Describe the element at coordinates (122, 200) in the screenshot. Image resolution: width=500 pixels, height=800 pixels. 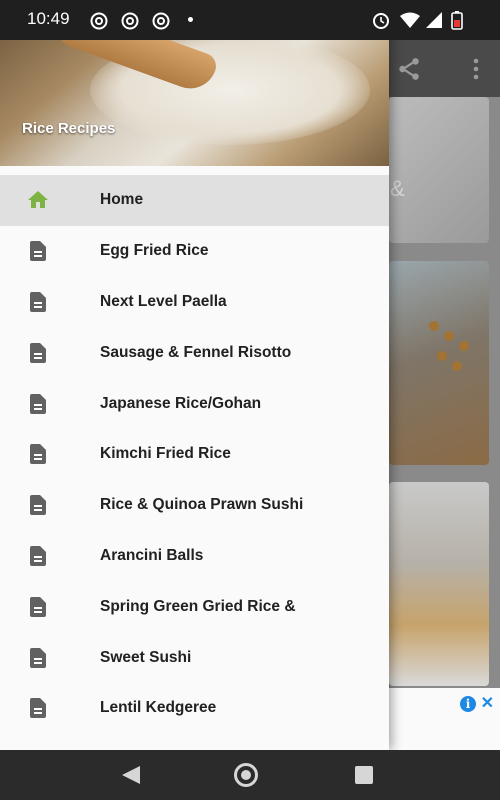
I see `drawer-item-label: Home` at that location.